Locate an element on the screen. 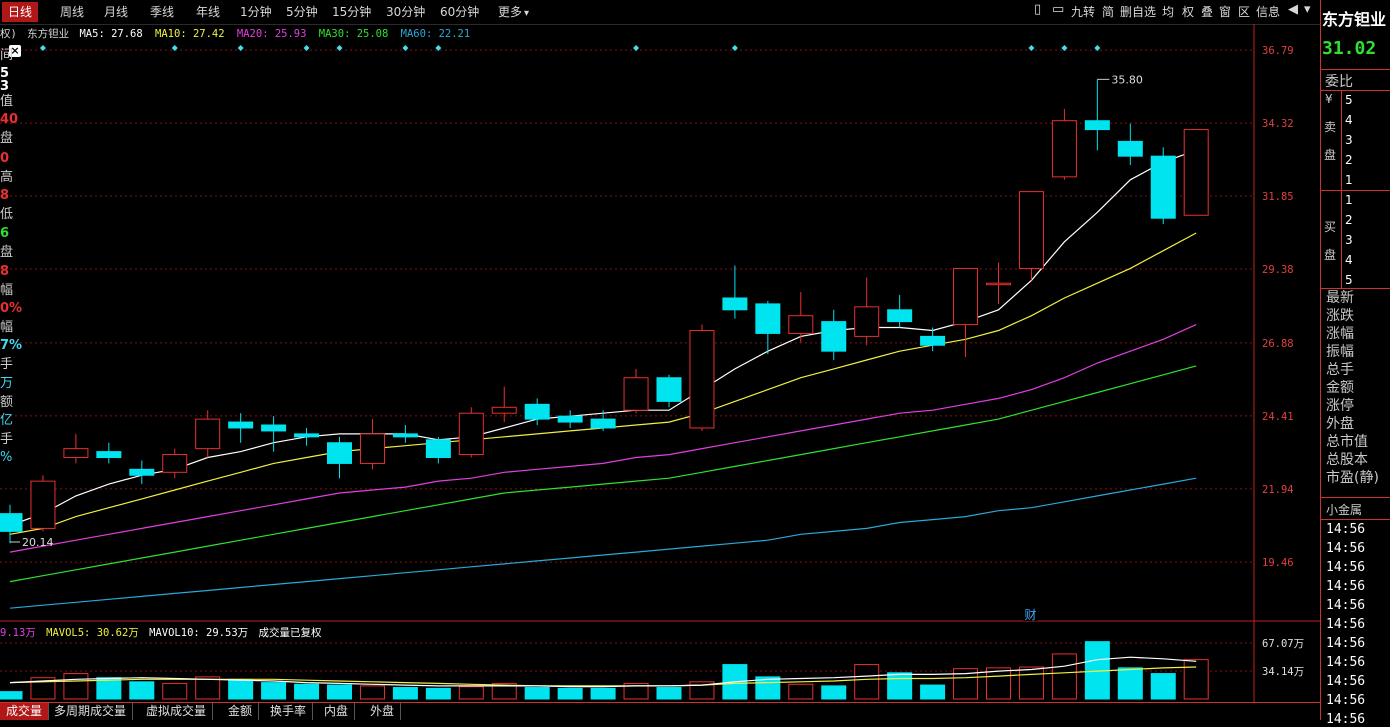 This screenshot has width=1390, height=727. period-tab-10: 更多 ▾ is located at coordinates (513, 12).